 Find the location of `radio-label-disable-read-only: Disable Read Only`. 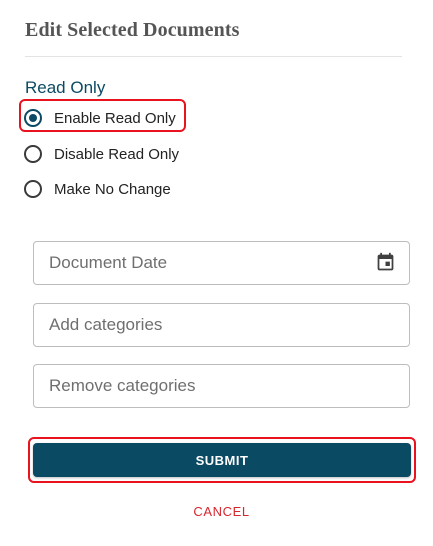

radio-label-disable-read-only: Disable Read Only is located at coordinates (117, 154).